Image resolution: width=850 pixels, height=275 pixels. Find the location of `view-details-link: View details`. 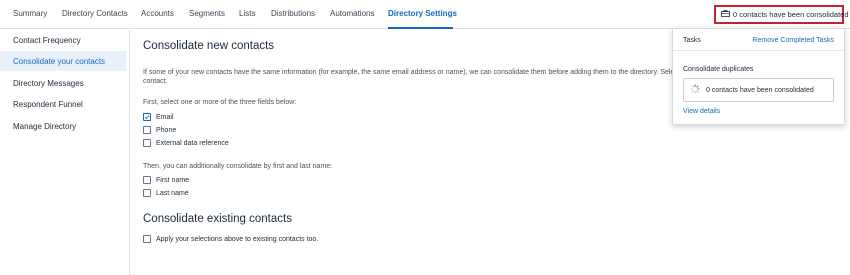

view-details-link: View details is located at coordinates (701, 111).